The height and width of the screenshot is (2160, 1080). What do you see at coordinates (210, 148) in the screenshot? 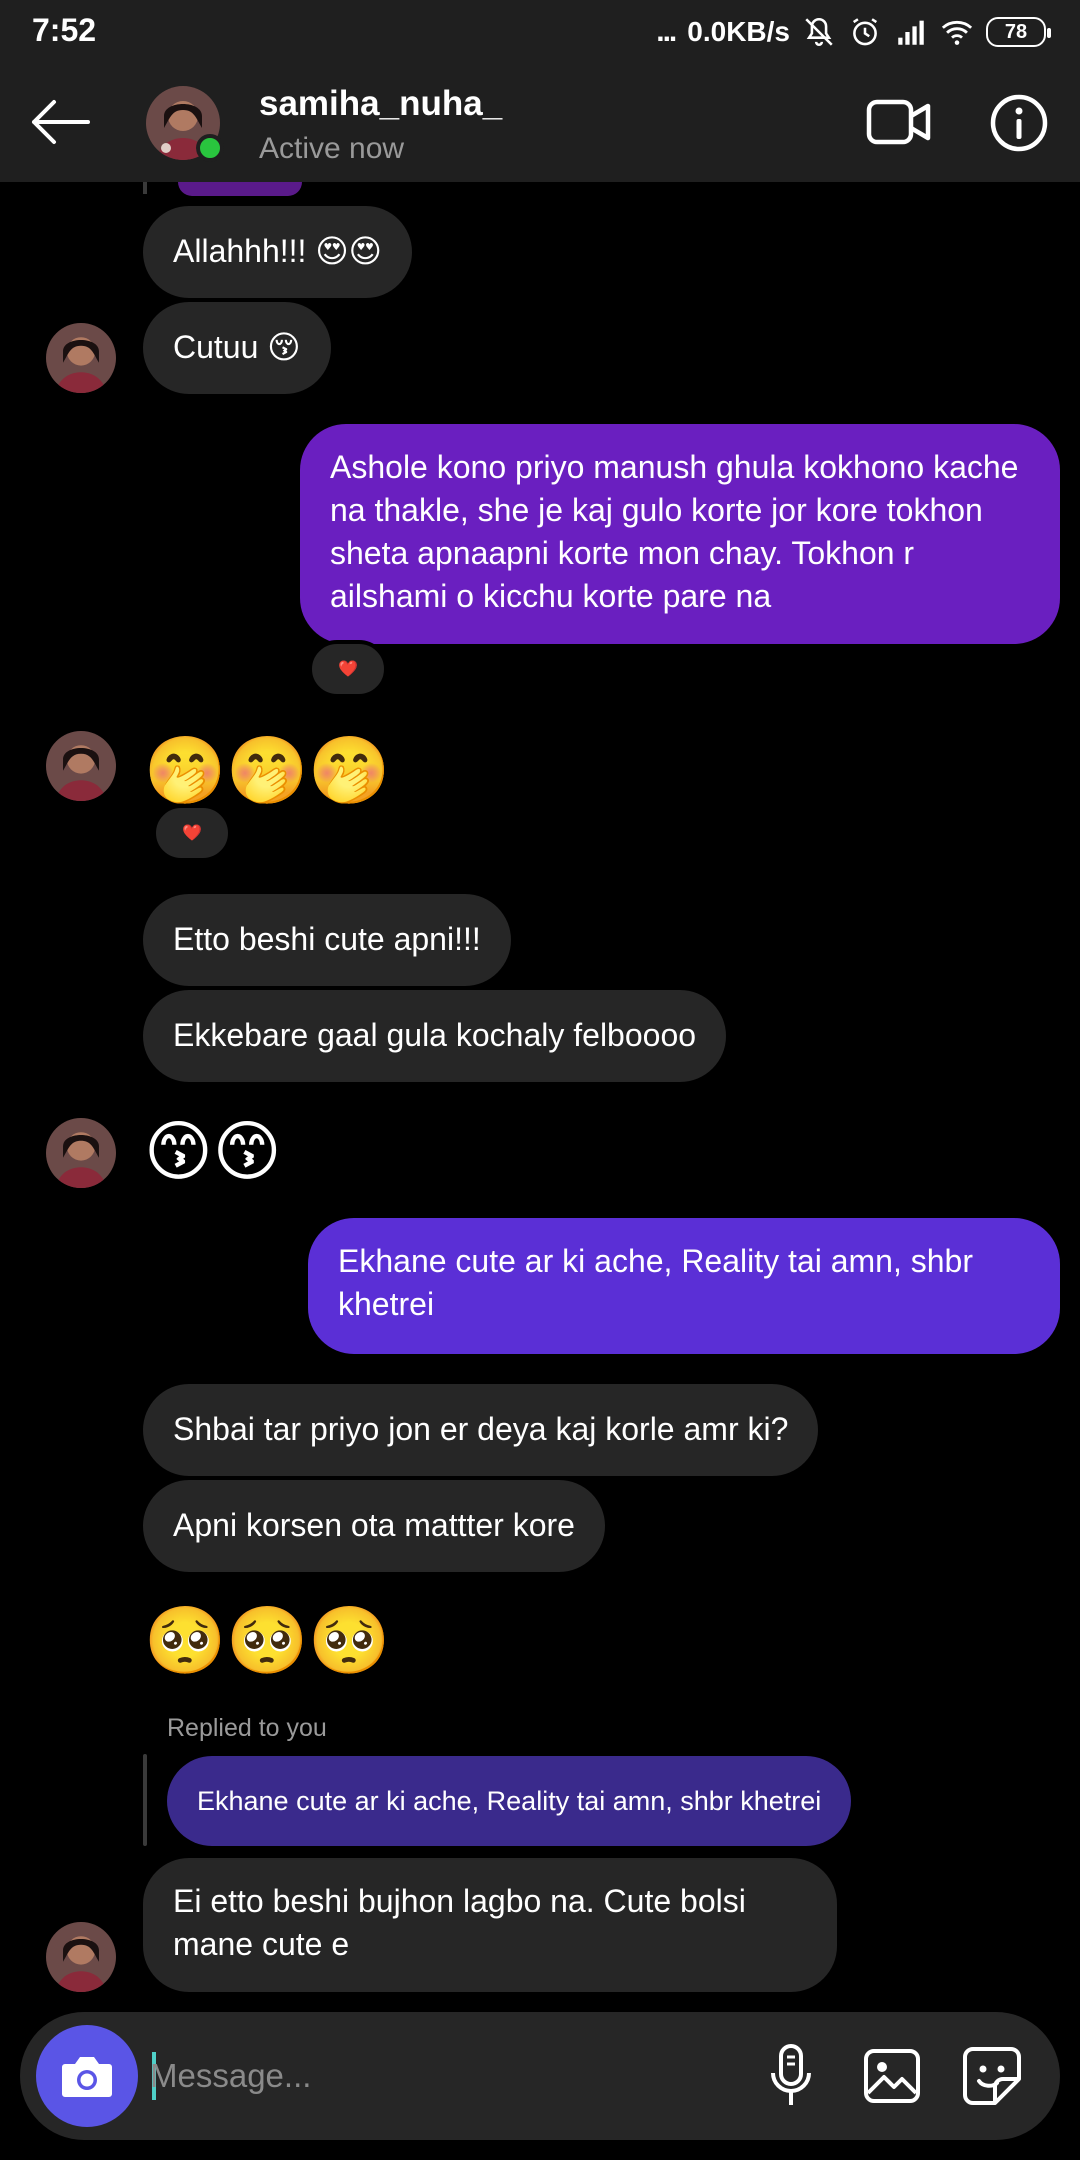
I see `online-indicator` at bounding box center [210, 148].